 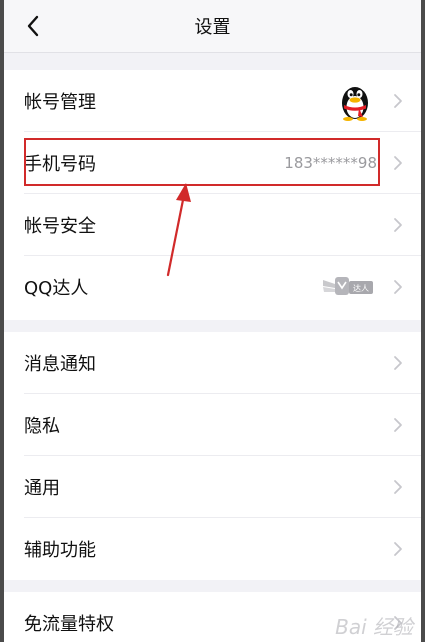 What do you see at coordinates (212, 225) in the screenshot?
I see `settings-row-account-security: 帐号安全` at bounding box center [212, 225].